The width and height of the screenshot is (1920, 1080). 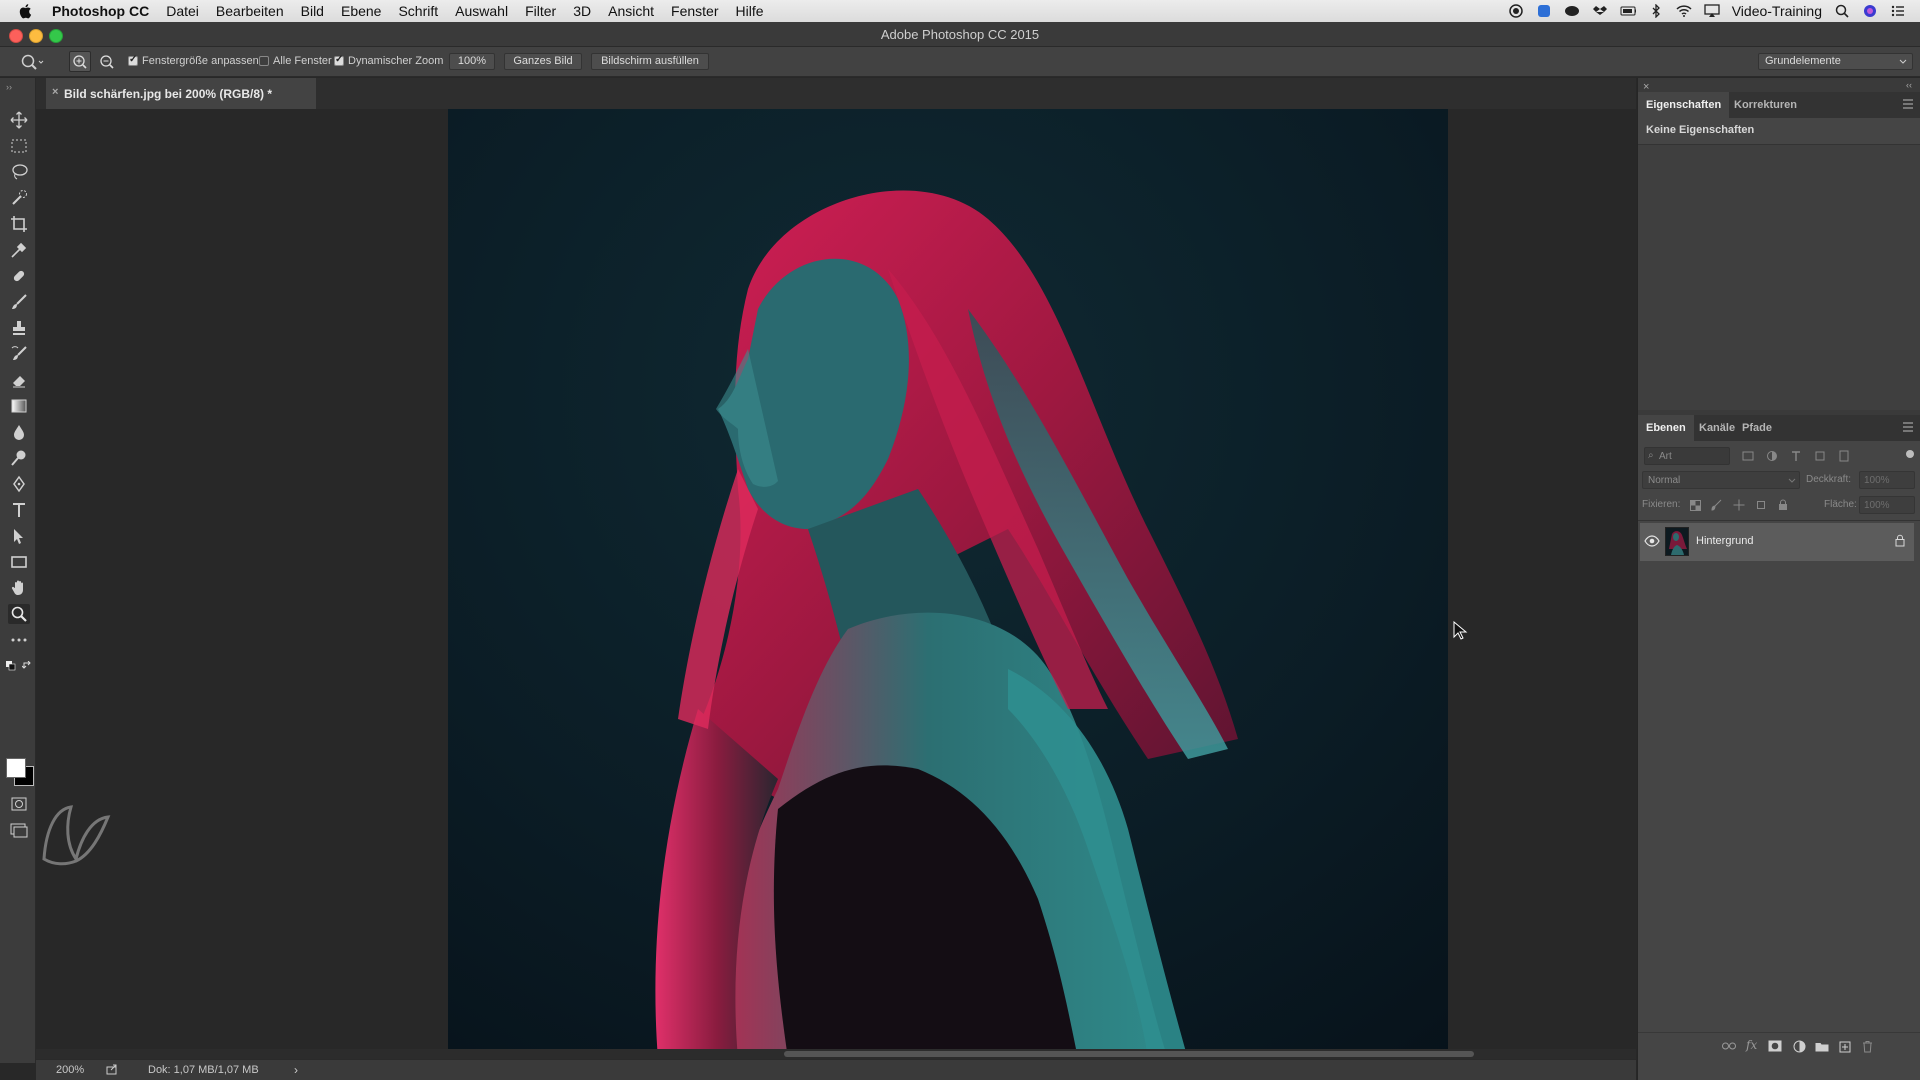 I want to click on lock-transparent-pixels-icon, so click(x=1695, y=505).